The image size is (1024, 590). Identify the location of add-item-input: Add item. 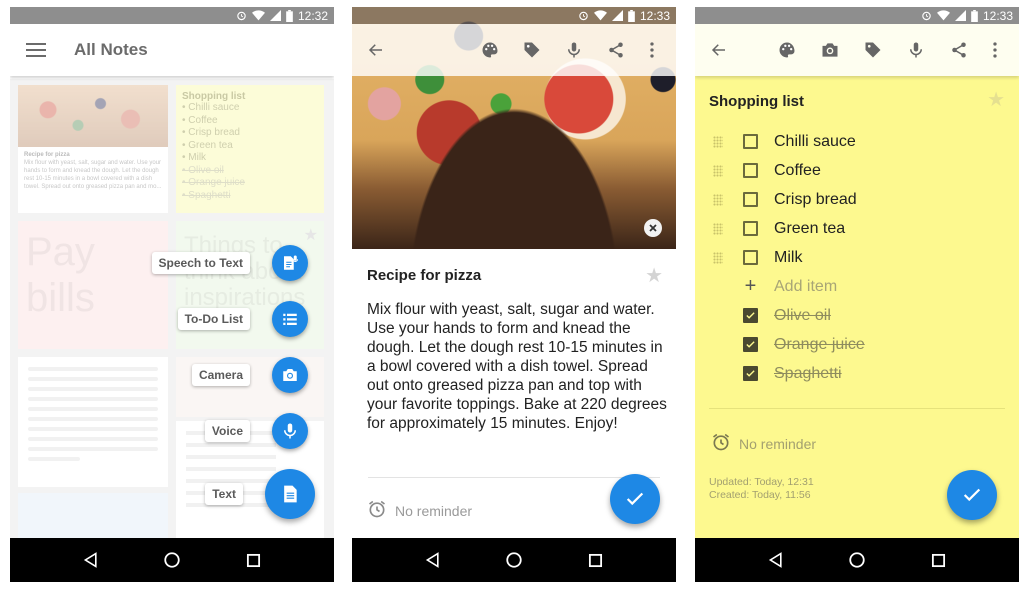
(805, 287).